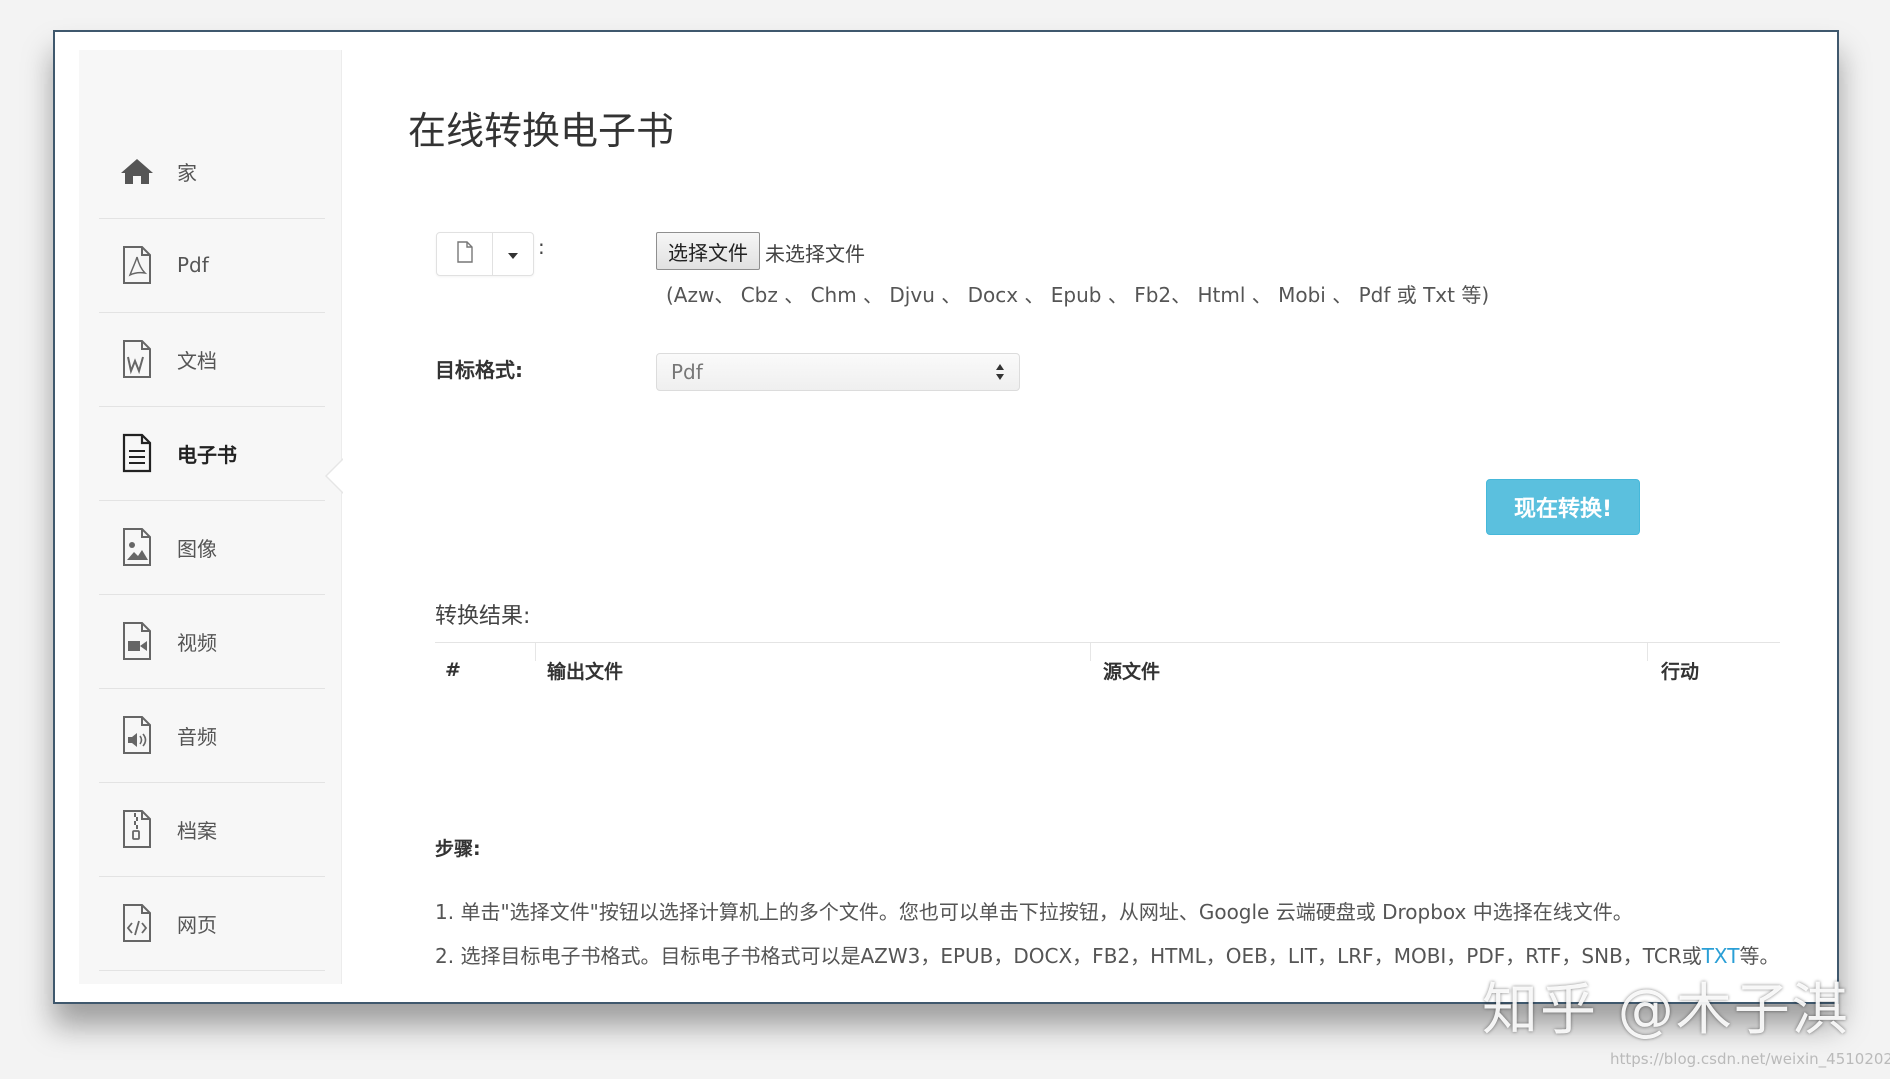 The image size is (1890, 1079). What do you see at coordinates (137, 359) in the screenshot?
I see `word-file-icon` at bounding box center [137, 359].